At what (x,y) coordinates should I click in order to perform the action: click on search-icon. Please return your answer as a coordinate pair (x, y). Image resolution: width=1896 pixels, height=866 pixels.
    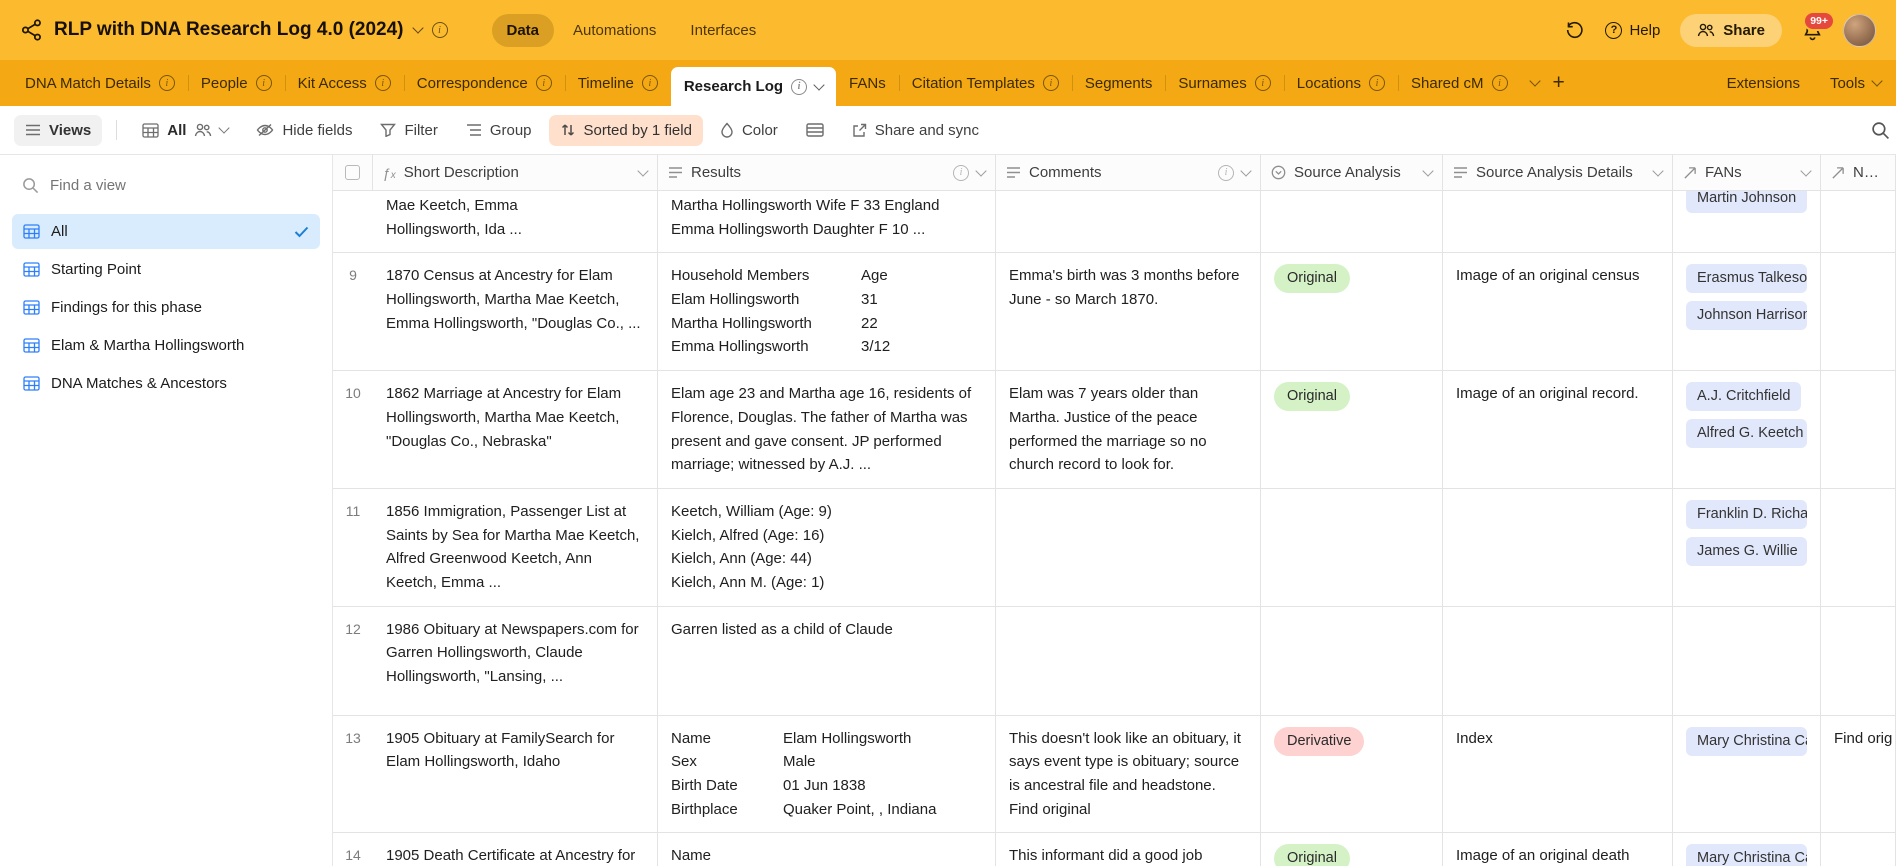
    Looking at the image, I should click on (1880, 130).